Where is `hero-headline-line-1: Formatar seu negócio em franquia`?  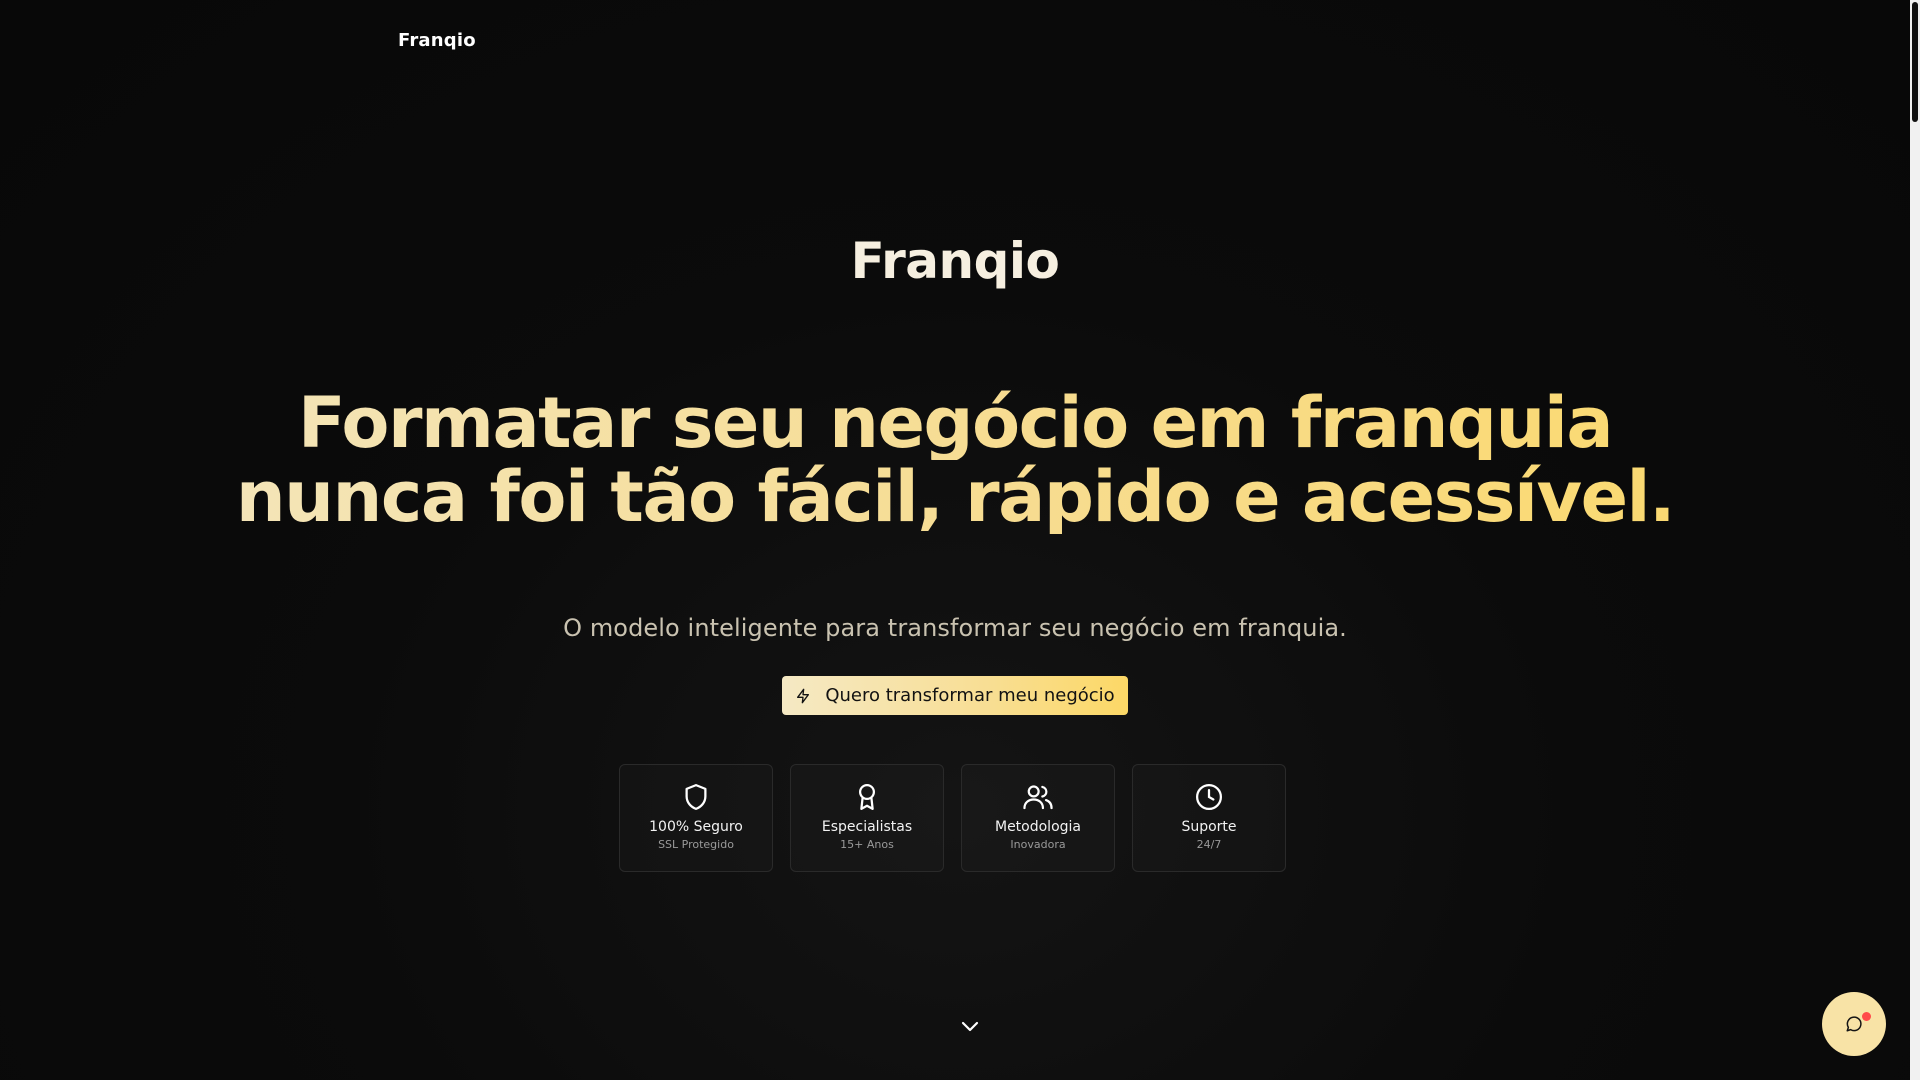
hero-headline-line-1: Formatar seu negócio em franquia is located at coordinates (955, 423).